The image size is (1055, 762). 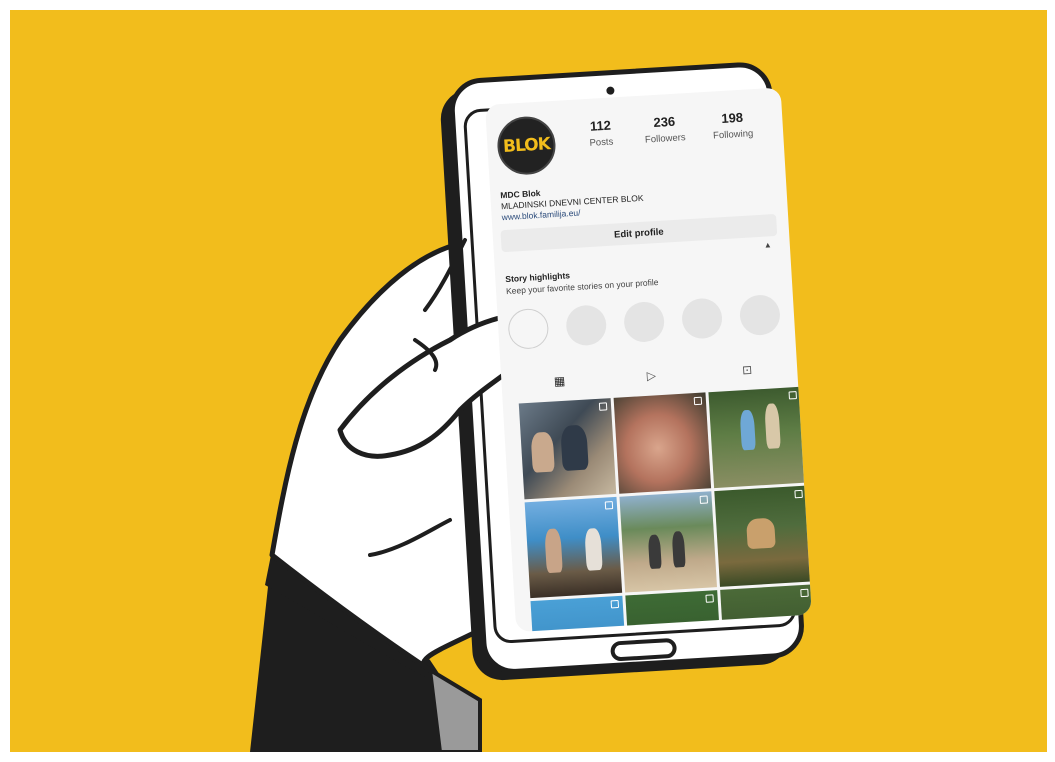 What do you see at coordinates (733, 135) in the screenshot?
I see `following-label: Following` at bounding box center [733, 135].